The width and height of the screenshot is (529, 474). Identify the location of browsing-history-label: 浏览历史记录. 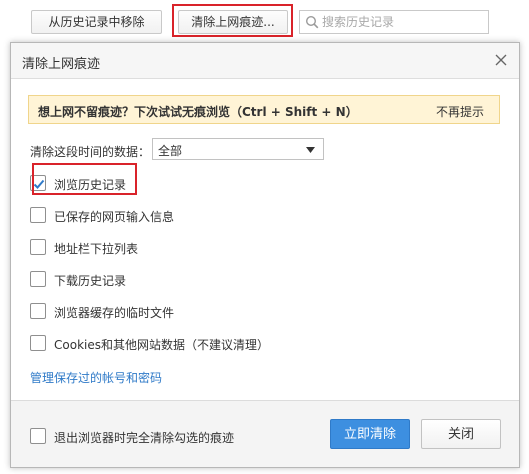
(90, 185).